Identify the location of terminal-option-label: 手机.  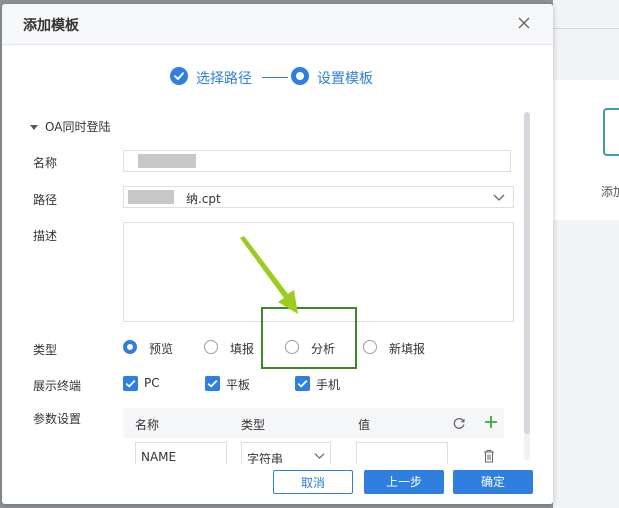
(328, 385).